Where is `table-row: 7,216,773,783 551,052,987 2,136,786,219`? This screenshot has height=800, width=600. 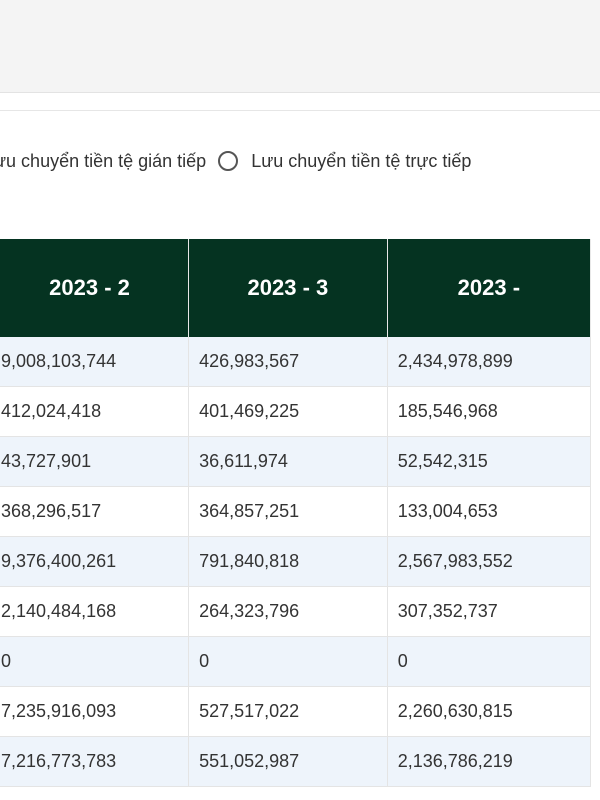
table-row: 7,216,773,783 551,052,987 2,136,786,219 is located at coordinates (296, 761).